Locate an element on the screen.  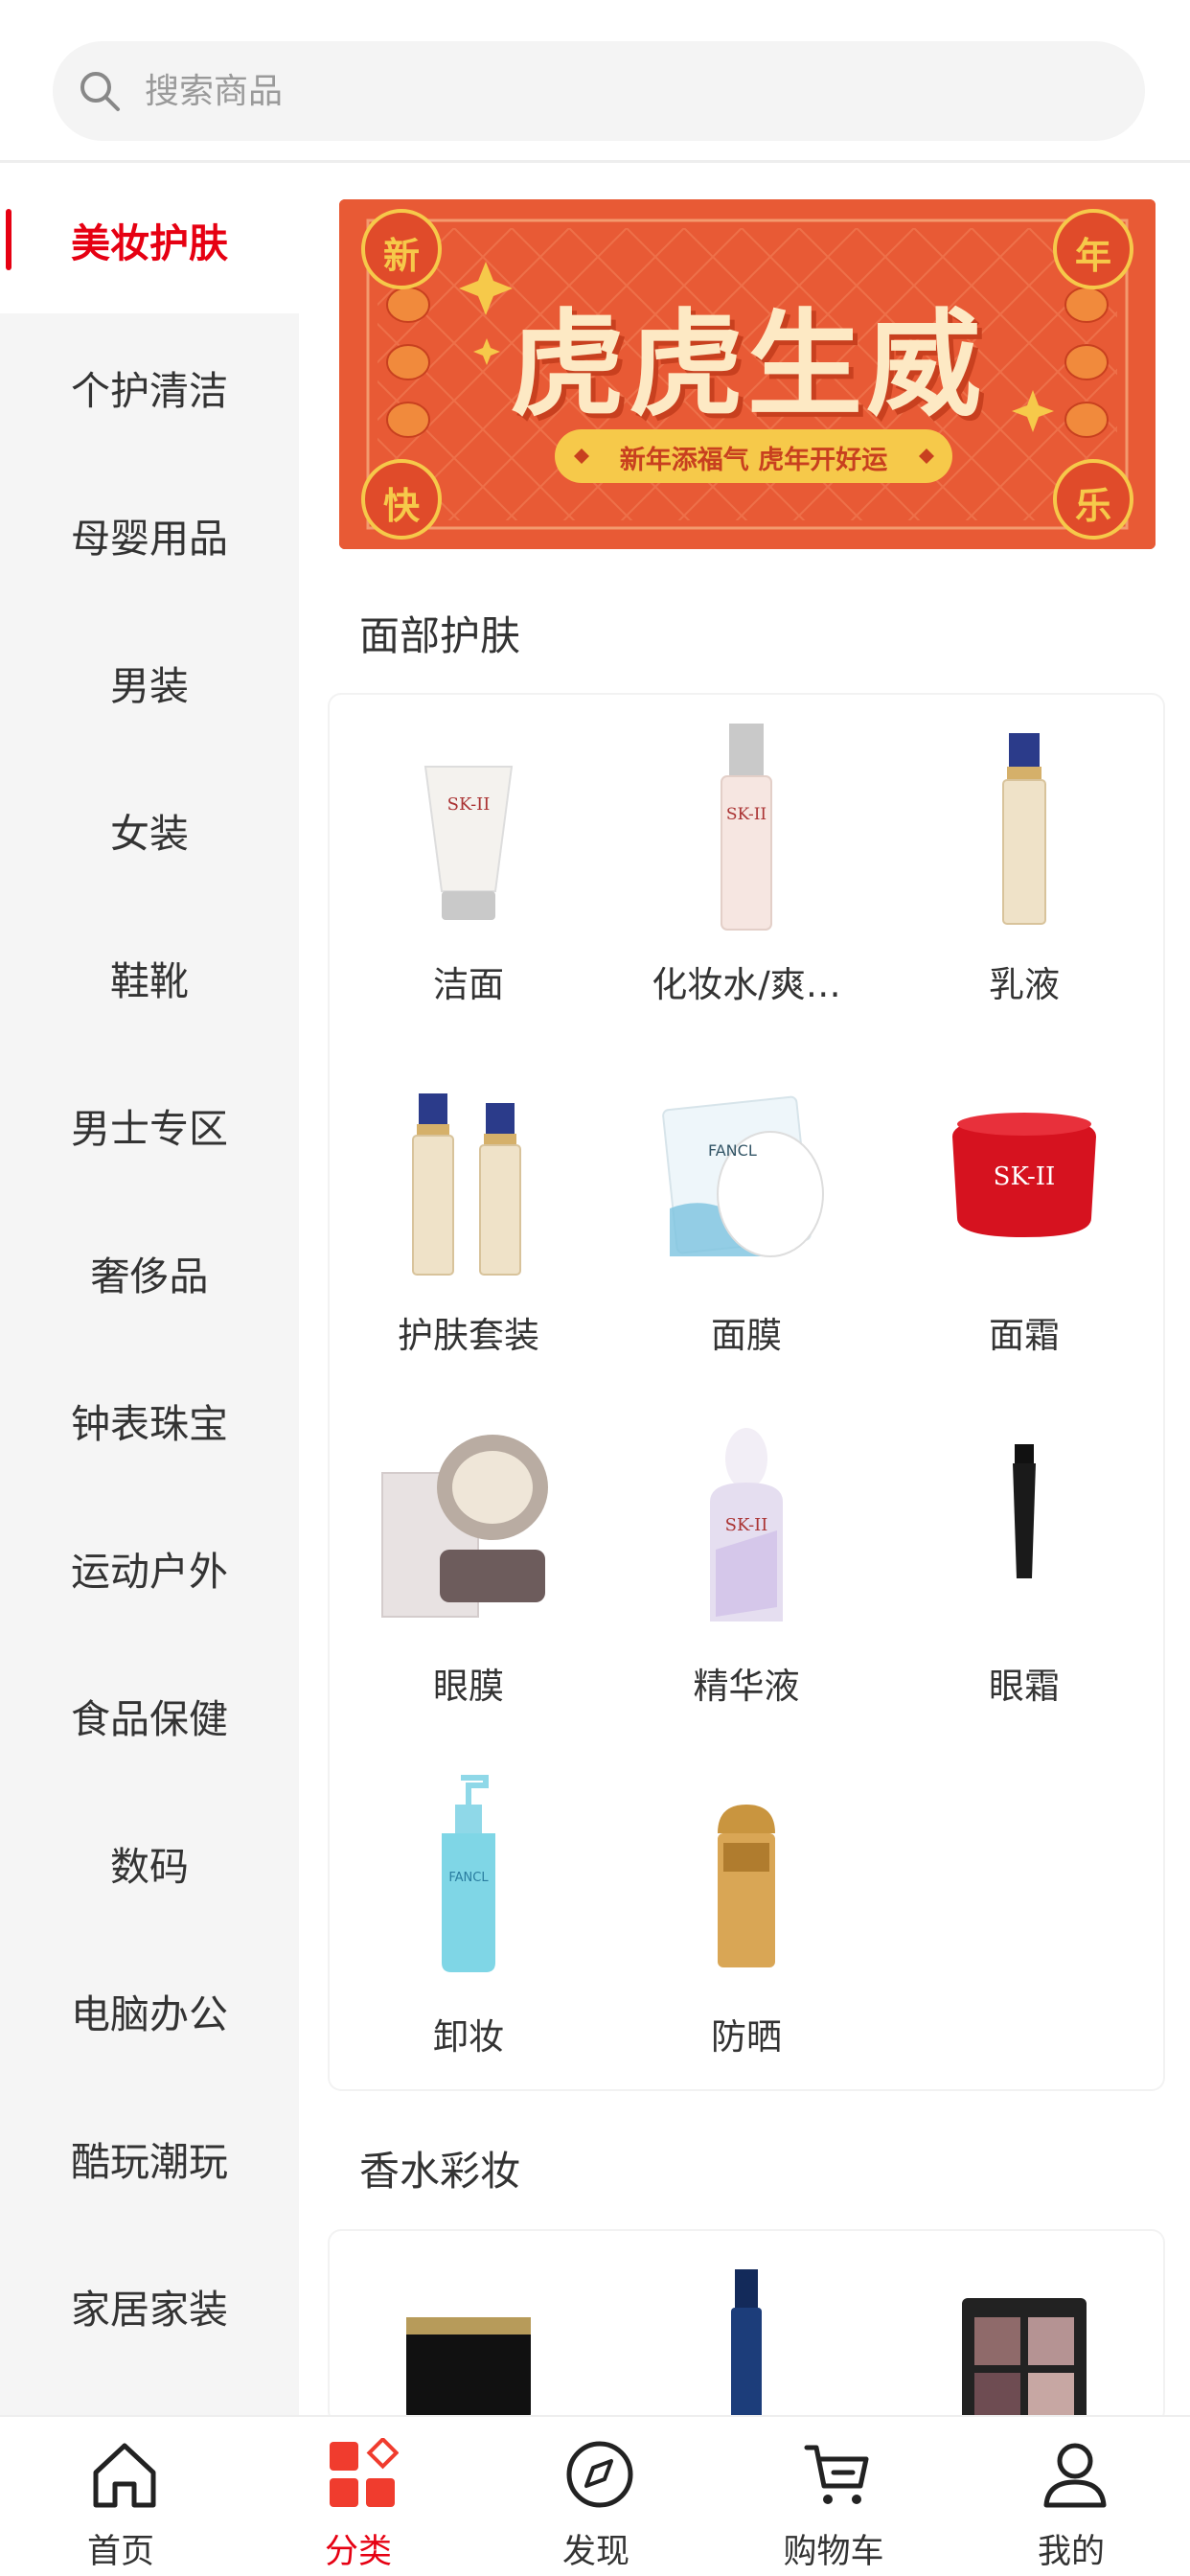
category-sunscreen: 防晒 is located at coordinates (746, 1922).